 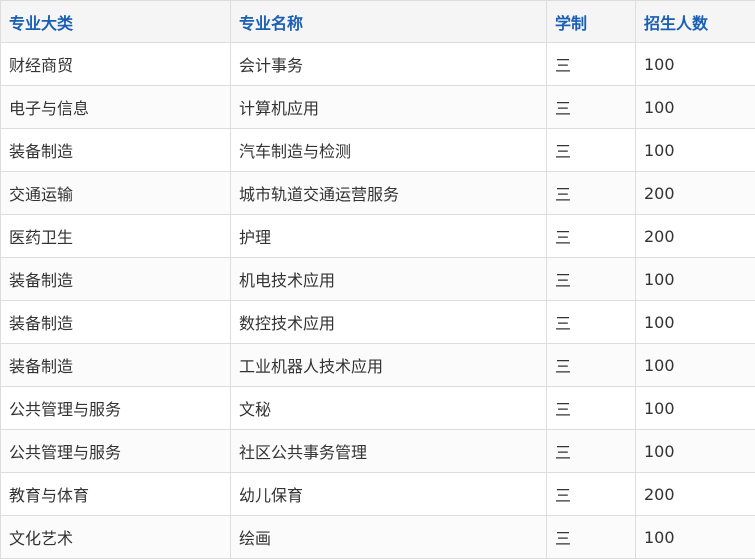 What do you see at coordinates (388, 494) in the screenshot?
I see `major-name-cell: 幼儿保育` at bounding box center [388, 494].